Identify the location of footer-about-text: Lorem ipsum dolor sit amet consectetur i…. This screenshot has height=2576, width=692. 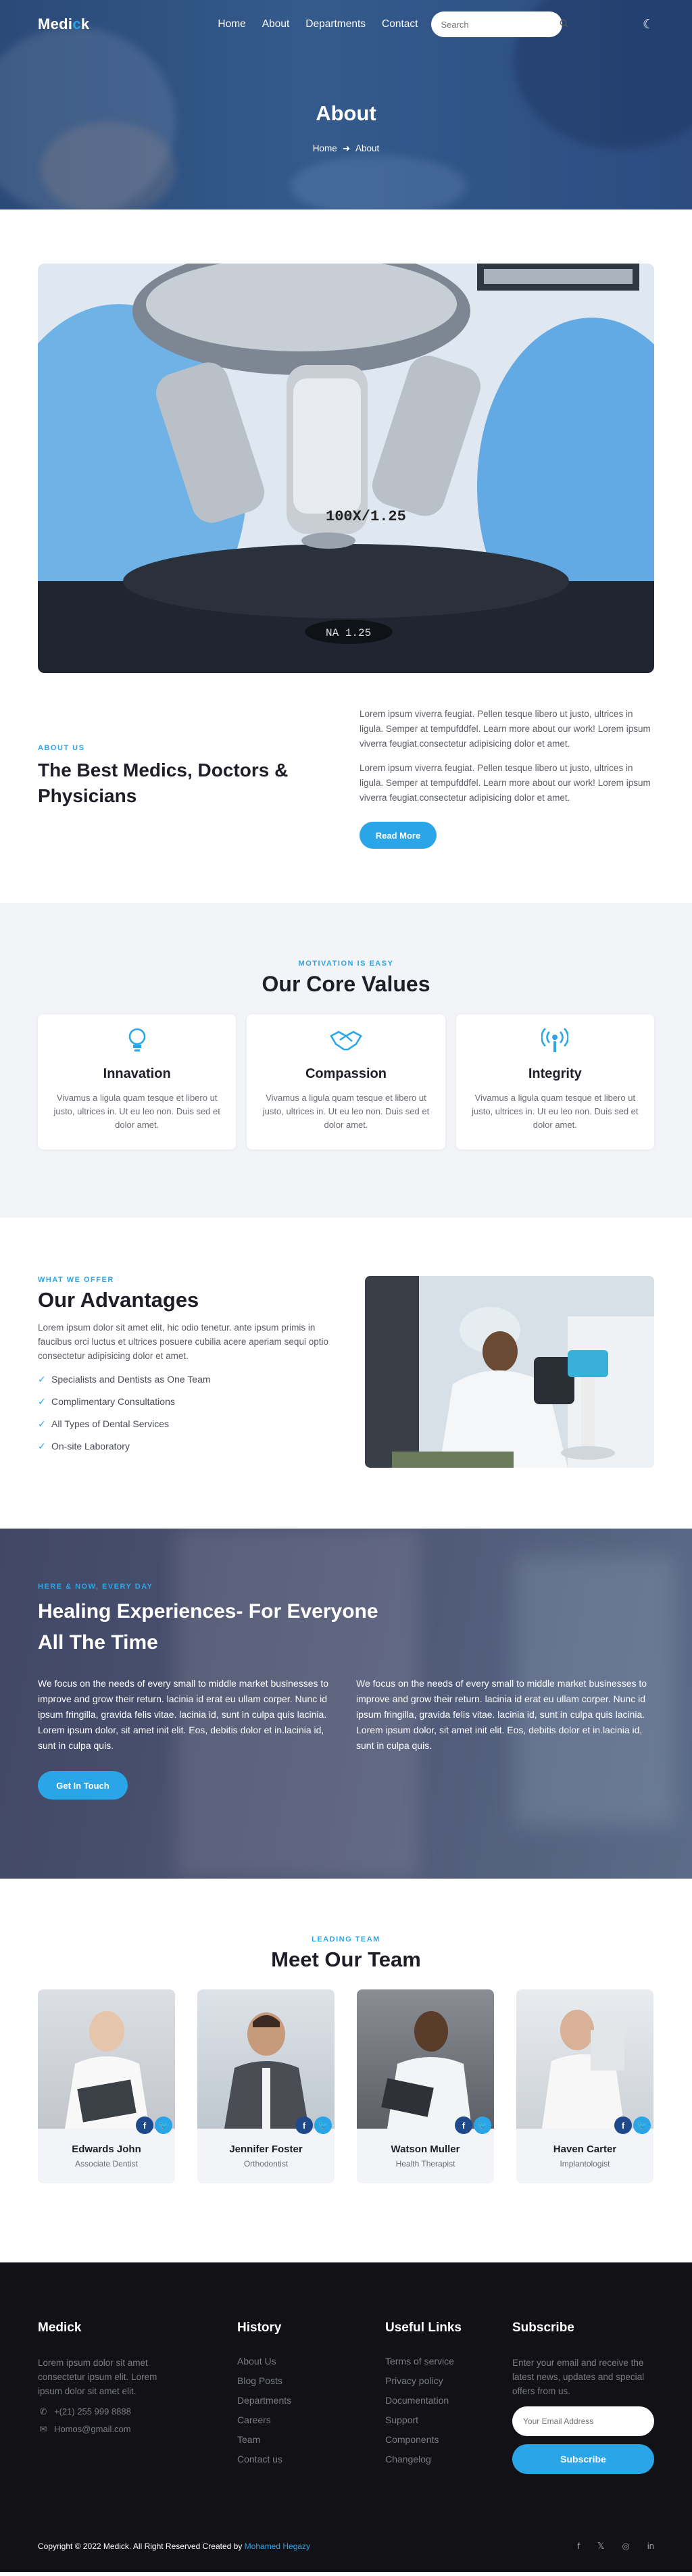
(97, 2377).